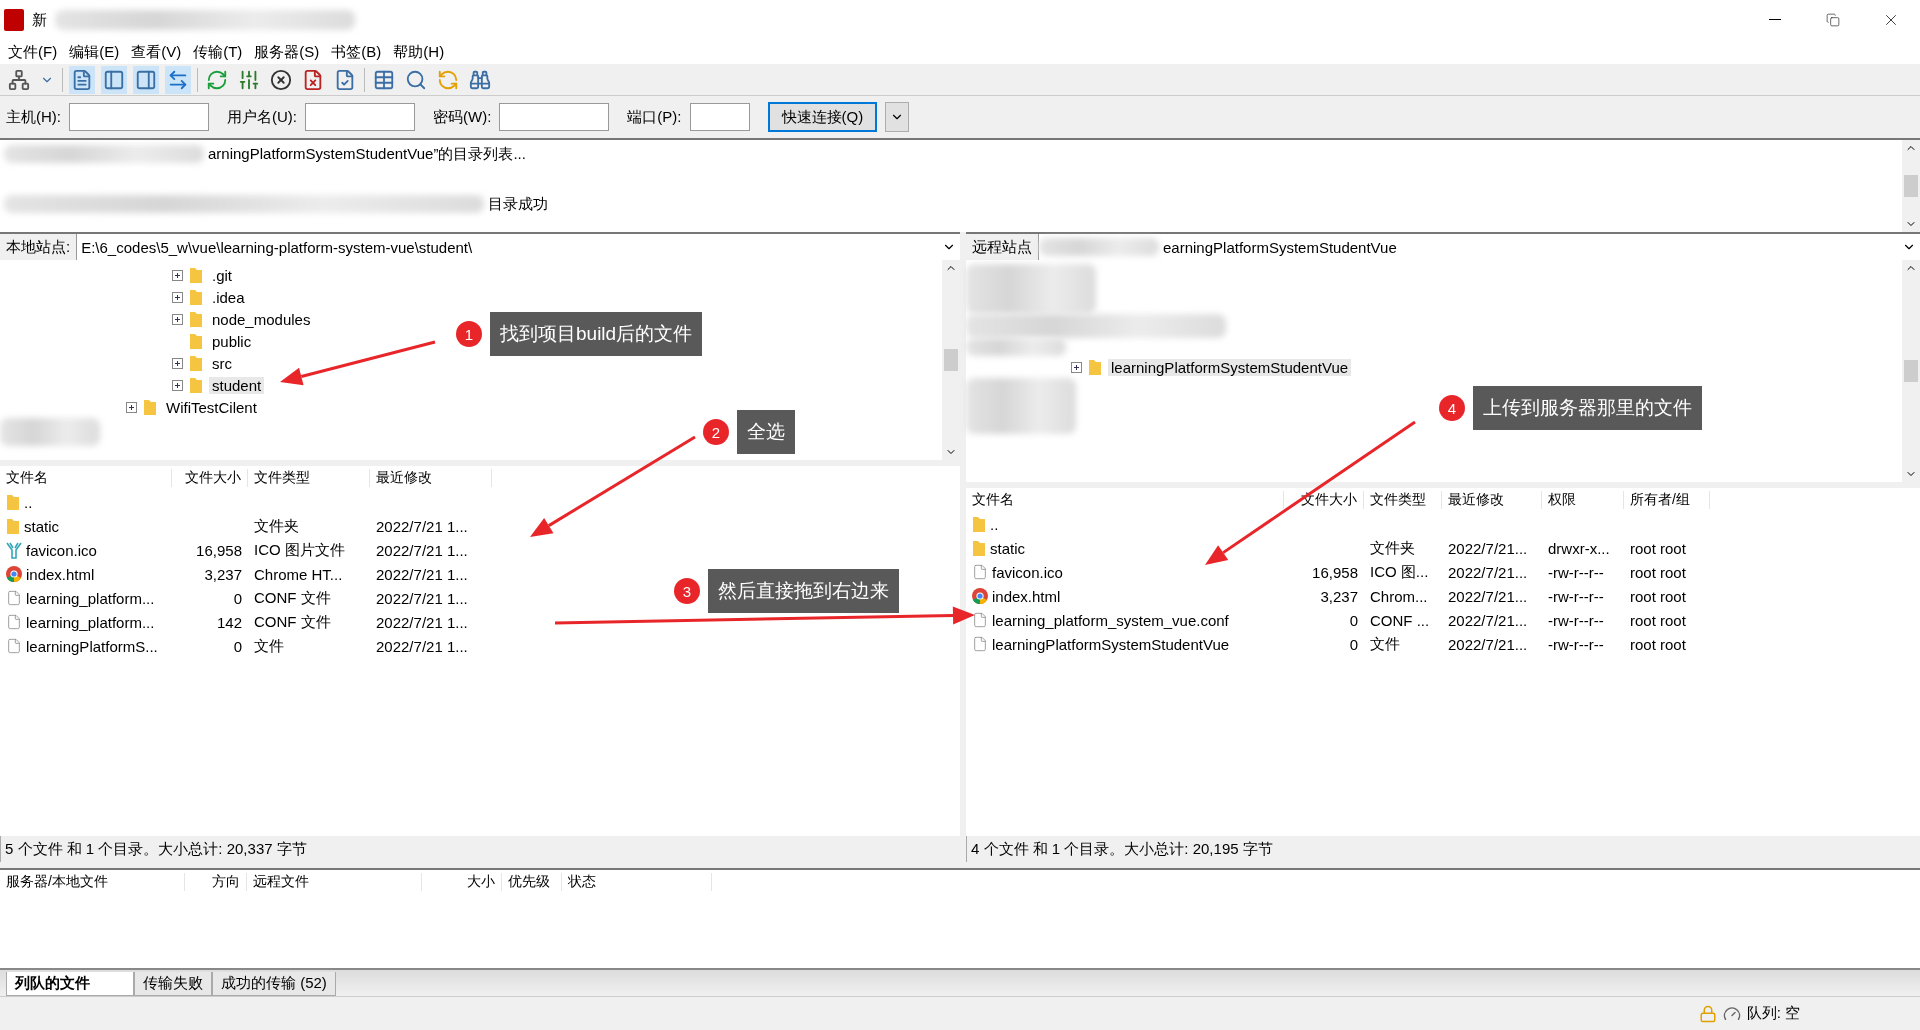 The image size is (1920, 1030). What do you see at coordinates (289, 52) in the screenshot?
I see `menu-item: 服务器(S)` at bounding box center [289, 52].